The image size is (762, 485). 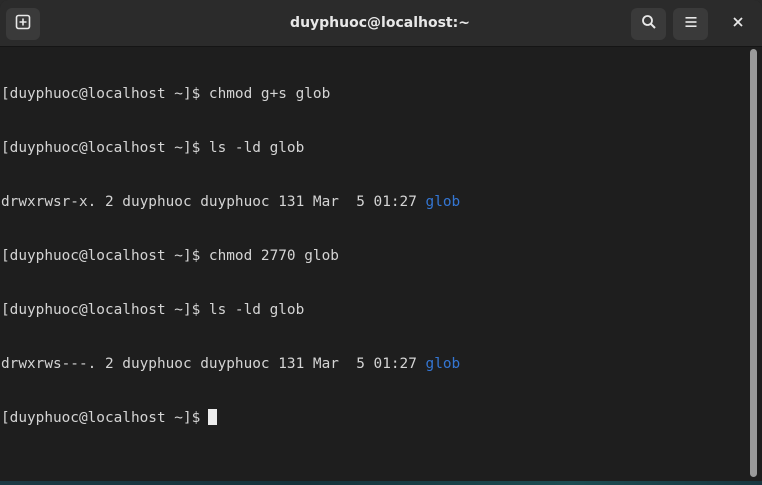 I want to click on search-button, so click(x=648, y=24).